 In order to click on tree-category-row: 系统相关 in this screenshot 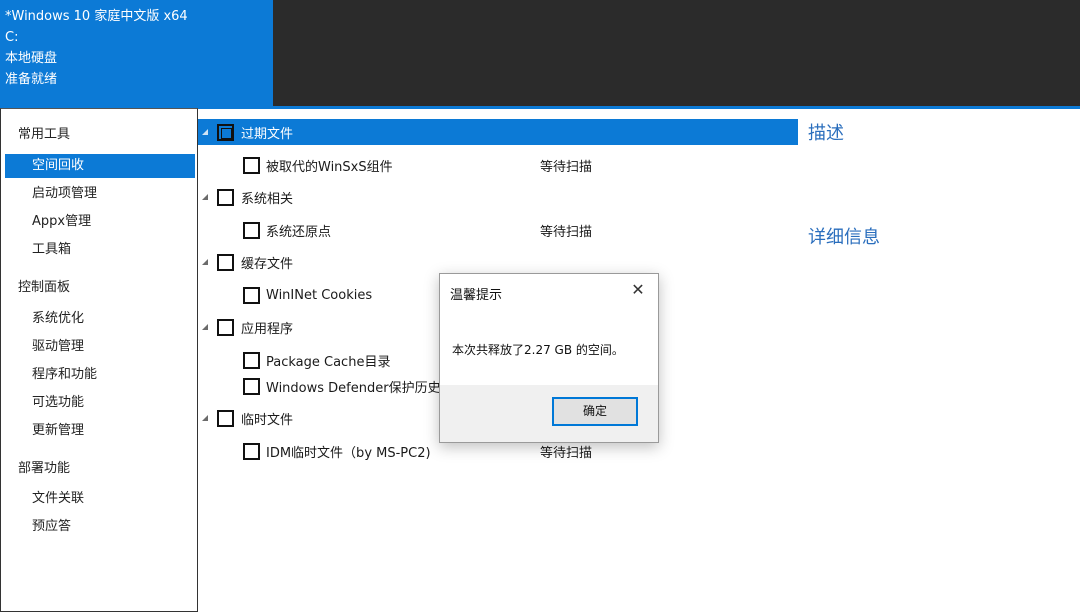, I will do `click(498, 197)`.